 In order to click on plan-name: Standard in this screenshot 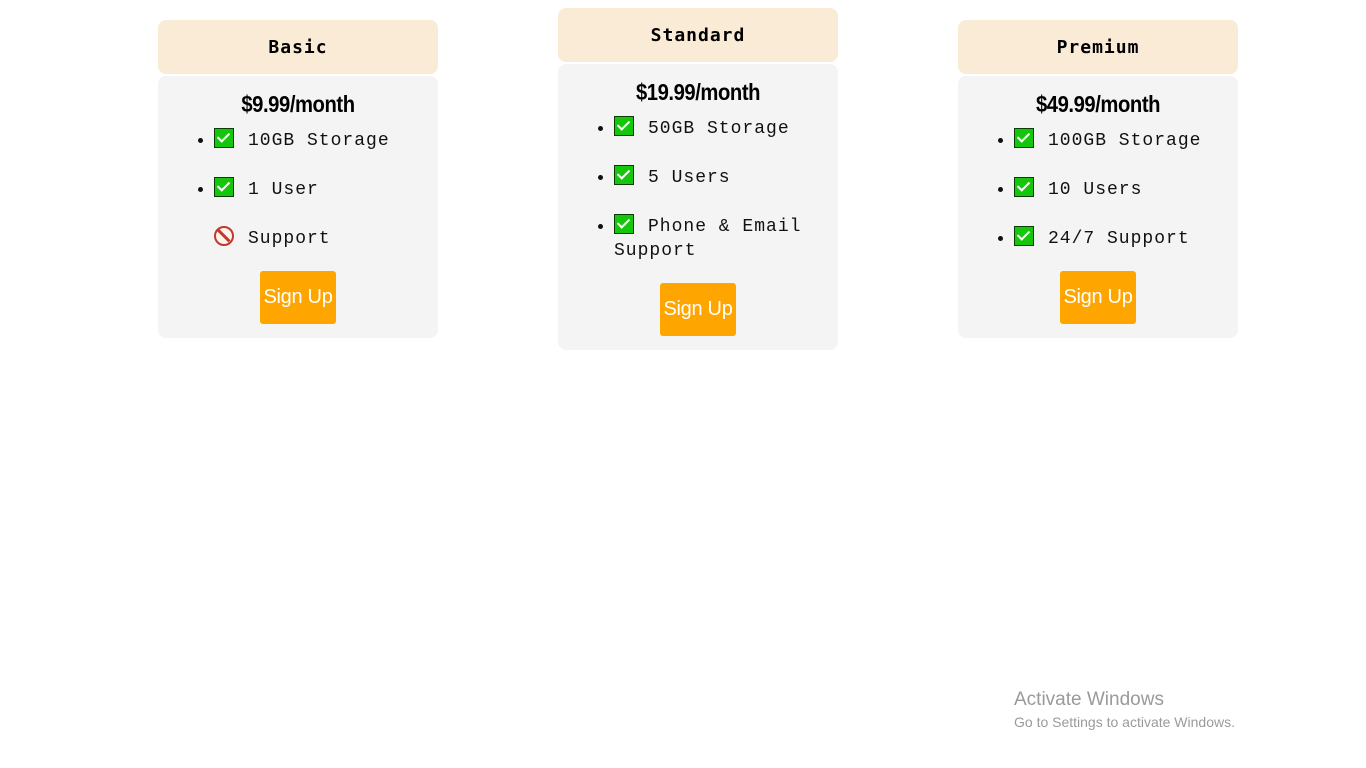, I will do `click(698, 35)`.